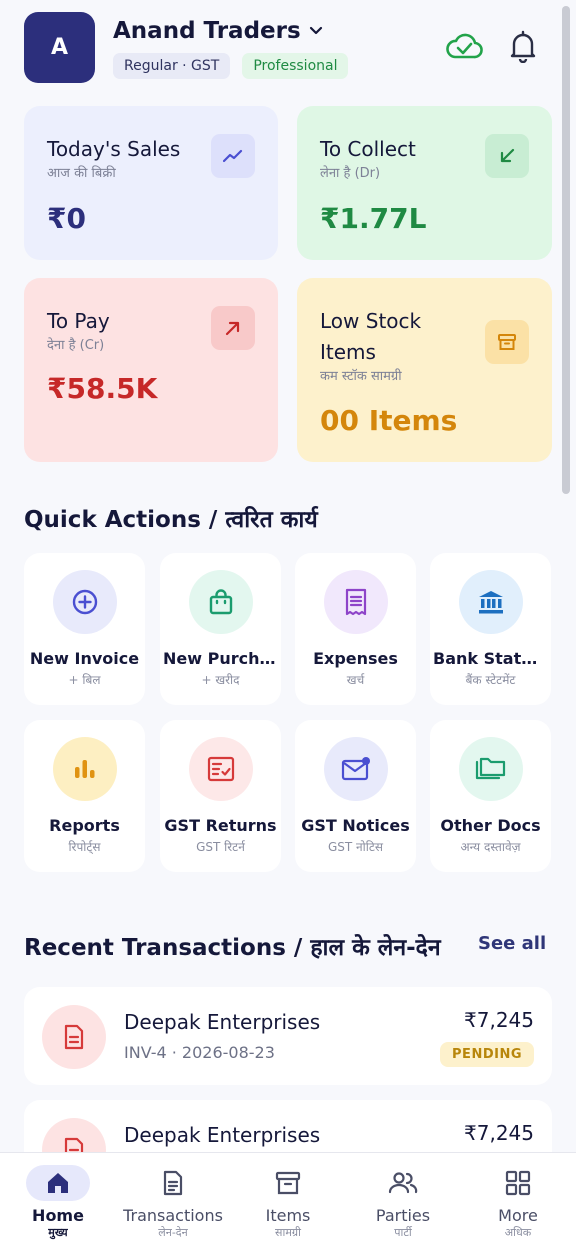 The height and width of the screenshot is (1247, 576). What do you see at coordinates (173, 1215) in the screenshot?
I see `nav-label: Transactions` at bounding box center [173, 1215].